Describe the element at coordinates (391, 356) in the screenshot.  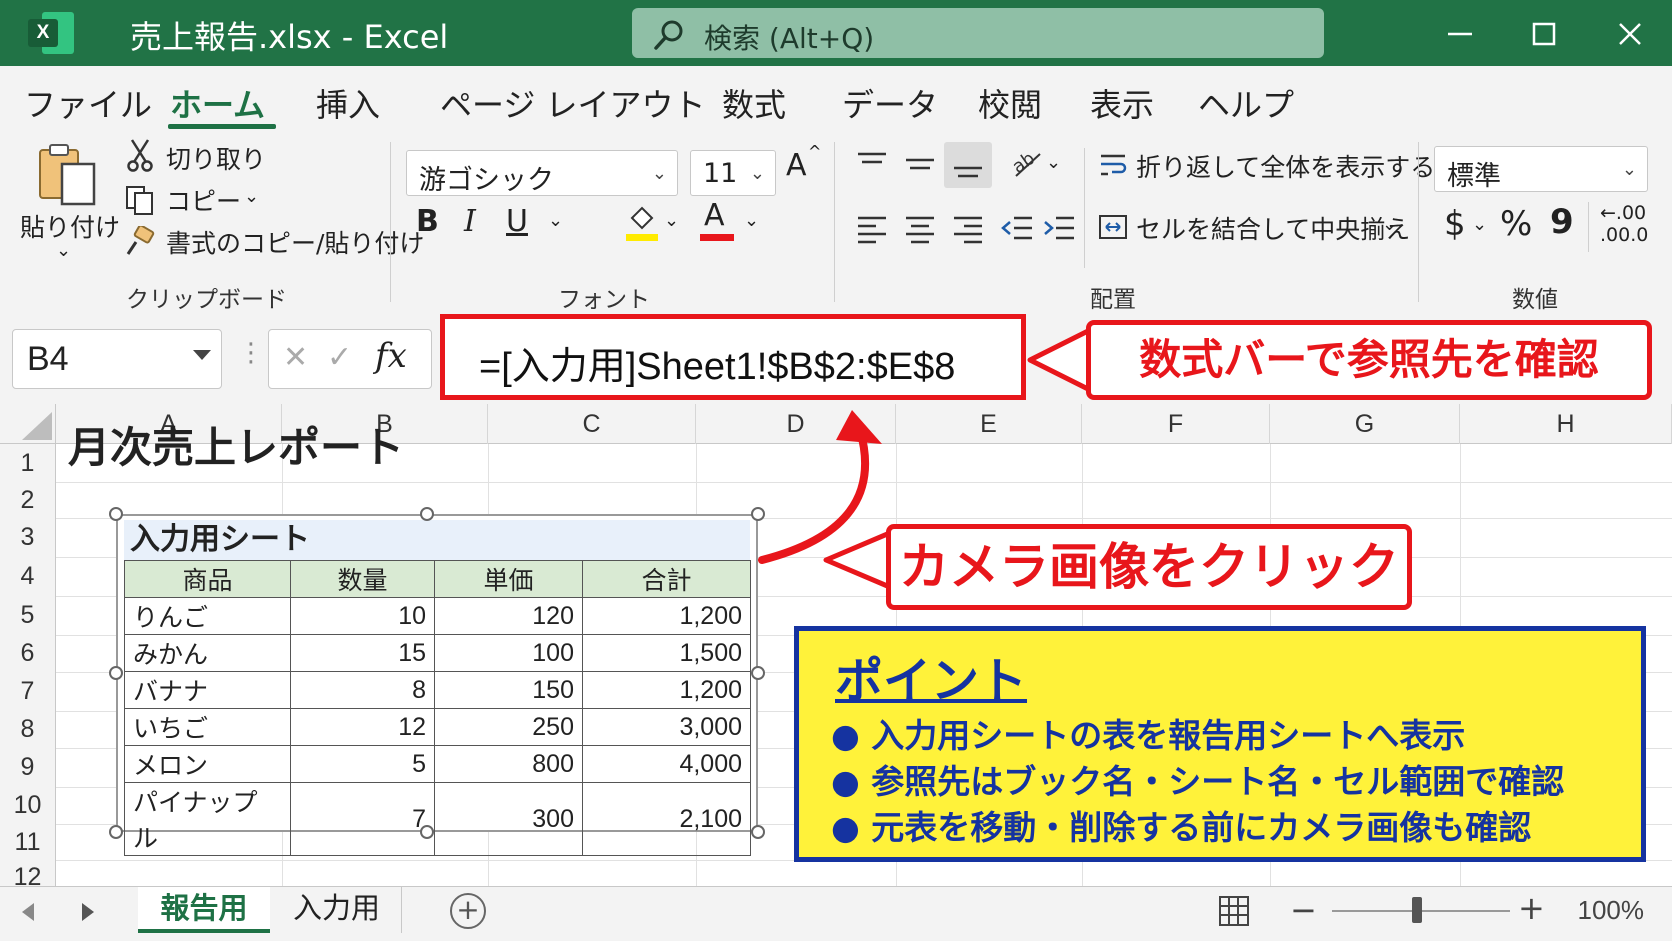
I see `insert-function-button: fx` at that location.